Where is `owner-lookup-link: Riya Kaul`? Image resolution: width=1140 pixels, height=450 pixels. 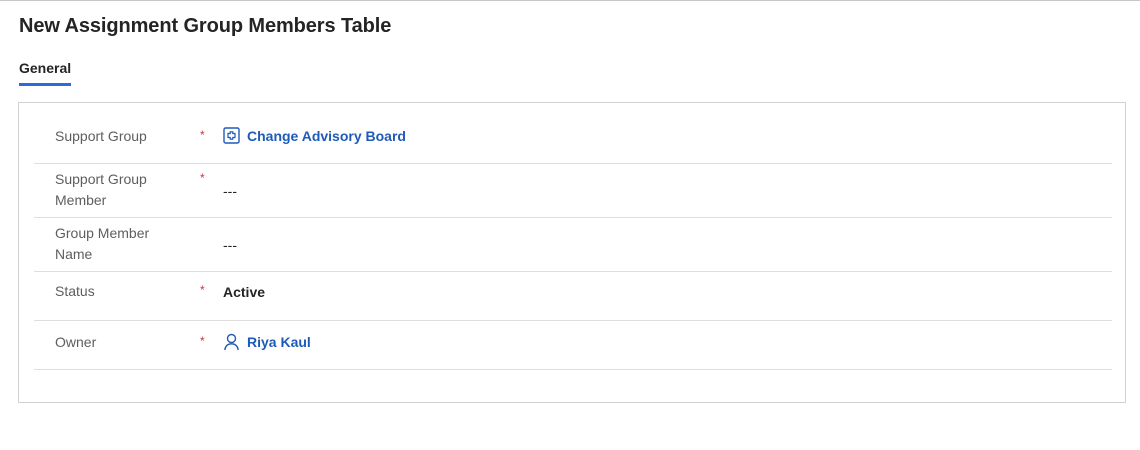 owner-lookup-link: Riya Kaul is located at coordinates (267, 342).